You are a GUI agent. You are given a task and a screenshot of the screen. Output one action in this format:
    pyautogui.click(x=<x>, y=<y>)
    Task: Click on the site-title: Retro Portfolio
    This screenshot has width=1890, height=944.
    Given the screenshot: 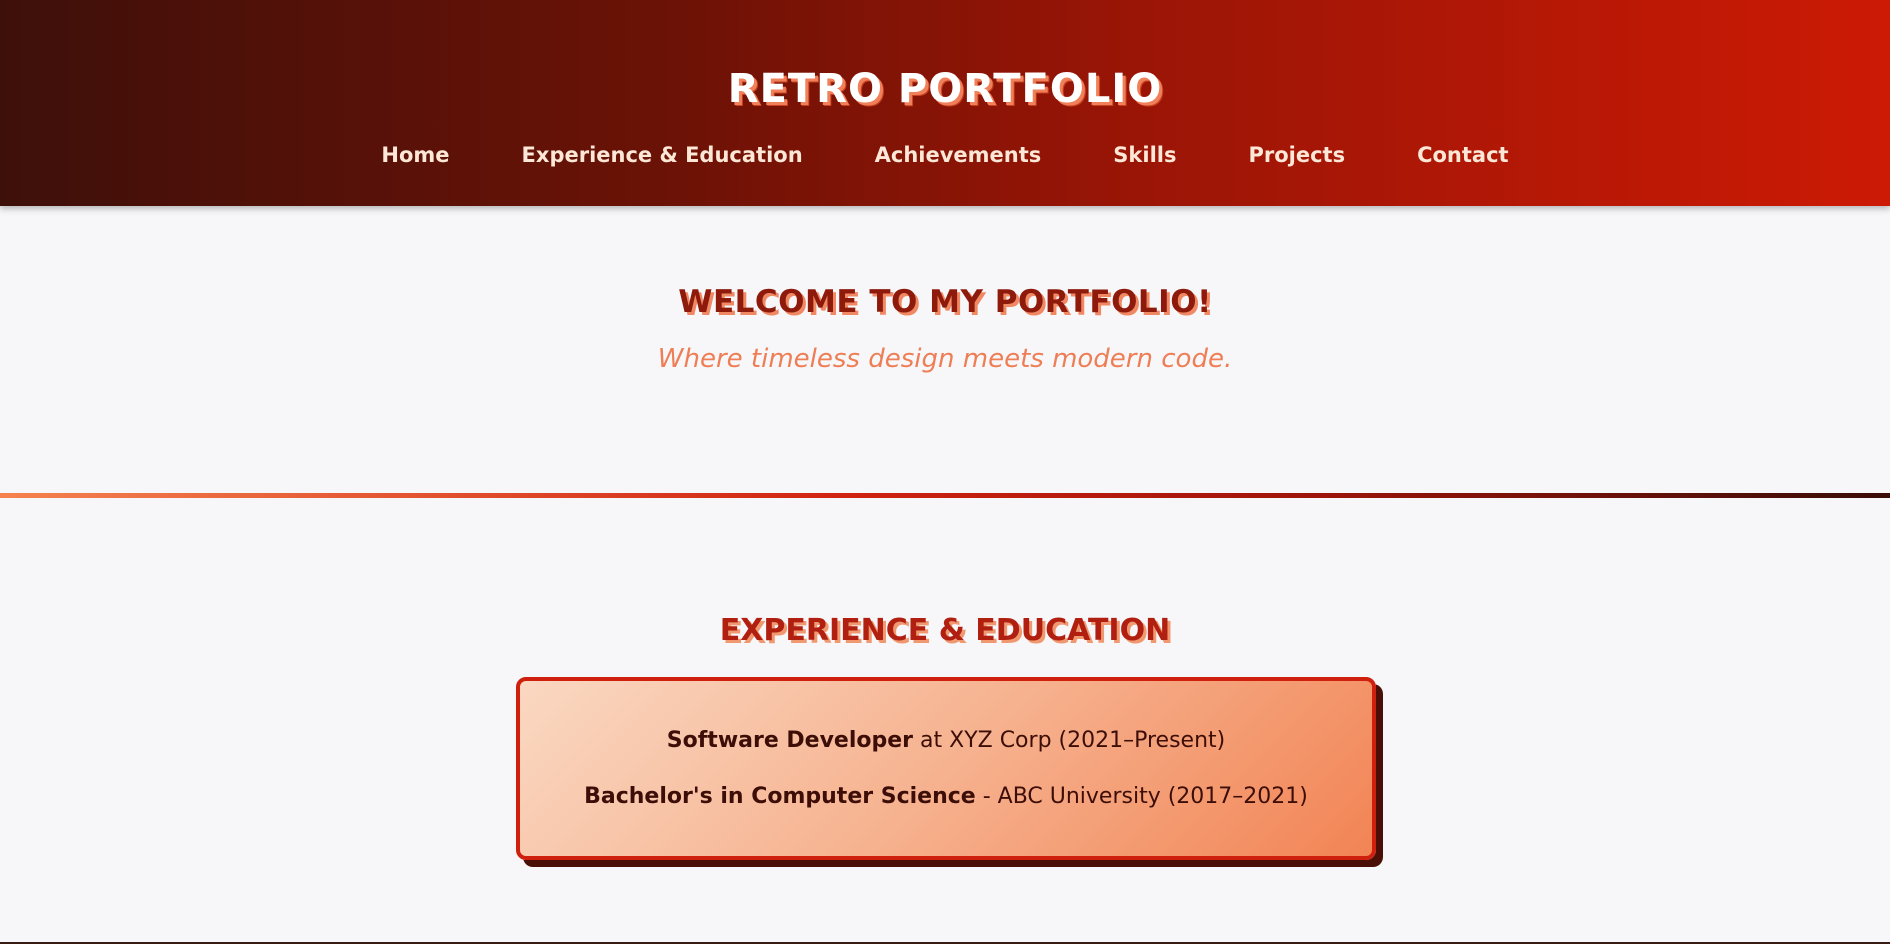 What is the action you would take?
    pyautogui.click(x=945, y=89)
    